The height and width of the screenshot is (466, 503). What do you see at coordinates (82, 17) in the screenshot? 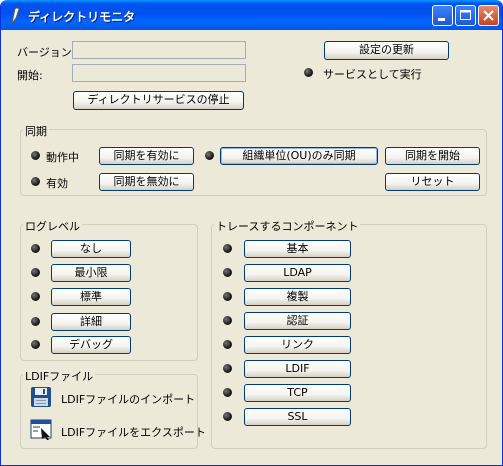
I see `window-title: ディレクトリモニタ` at bounding box center [82, 17].